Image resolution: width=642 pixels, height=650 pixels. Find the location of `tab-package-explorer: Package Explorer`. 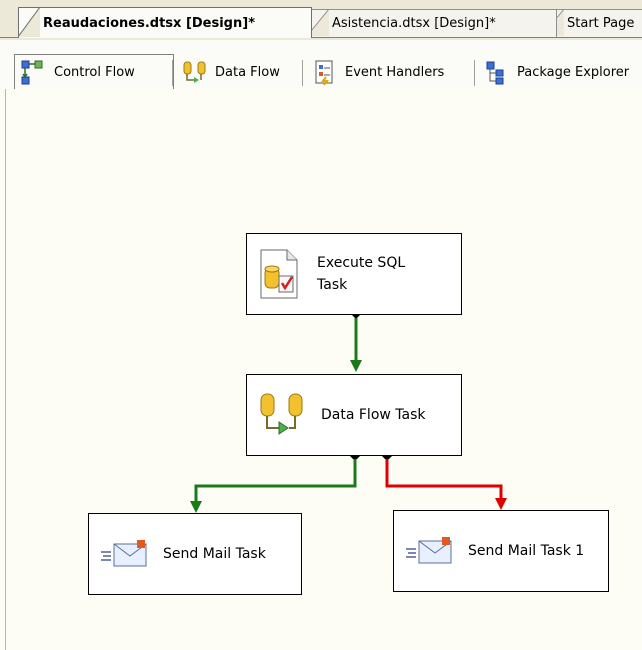

tab-package-explorer: Package Explorer is located at coordinates (560, 72).